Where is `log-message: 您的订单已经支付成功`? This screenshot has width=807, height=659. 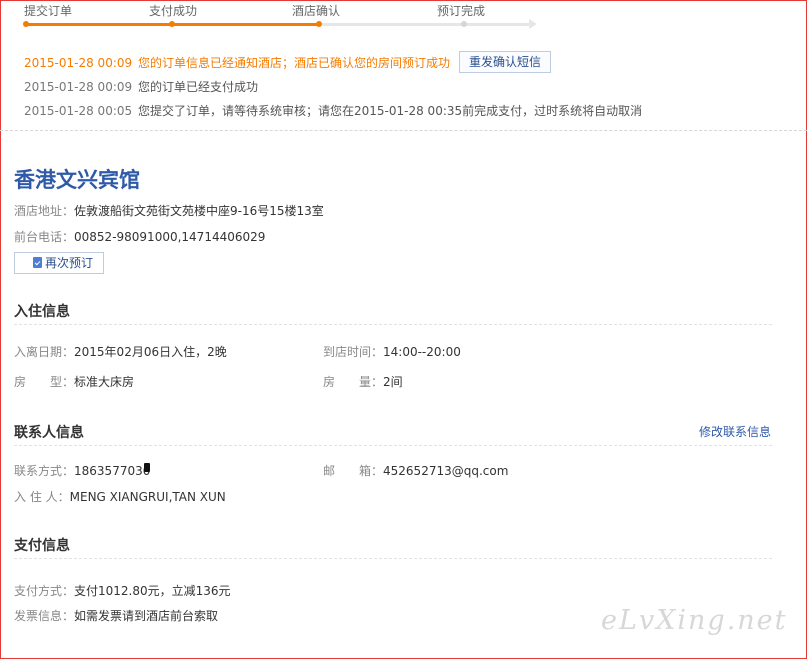 log-message: 您的订单已经支付成功 is located at coordinates (198, 87).